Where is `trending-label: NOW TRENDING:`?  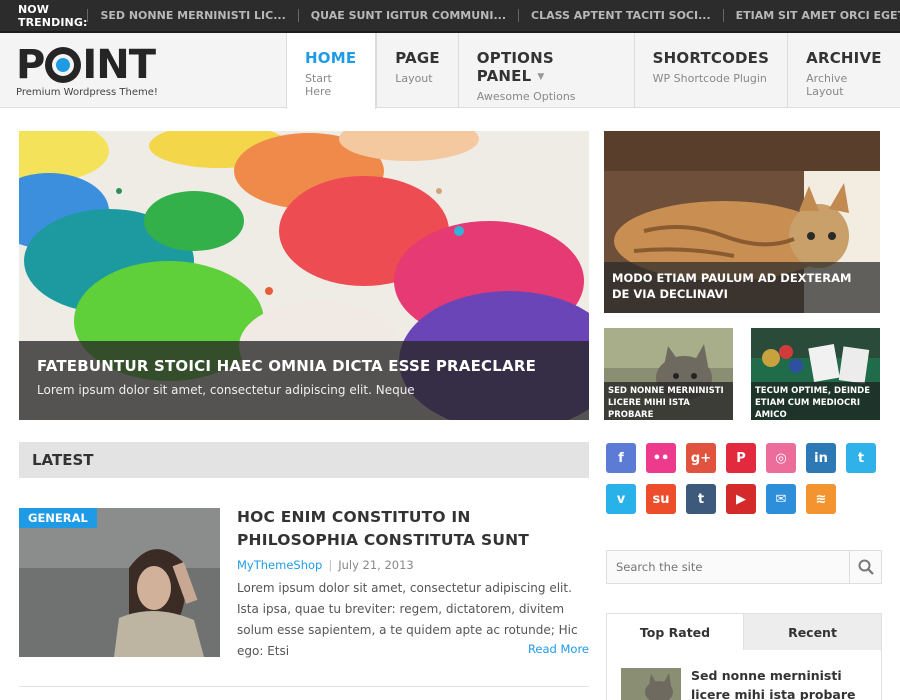
trending-label: NOW TRENDING: is located at coordinates (53, 15).